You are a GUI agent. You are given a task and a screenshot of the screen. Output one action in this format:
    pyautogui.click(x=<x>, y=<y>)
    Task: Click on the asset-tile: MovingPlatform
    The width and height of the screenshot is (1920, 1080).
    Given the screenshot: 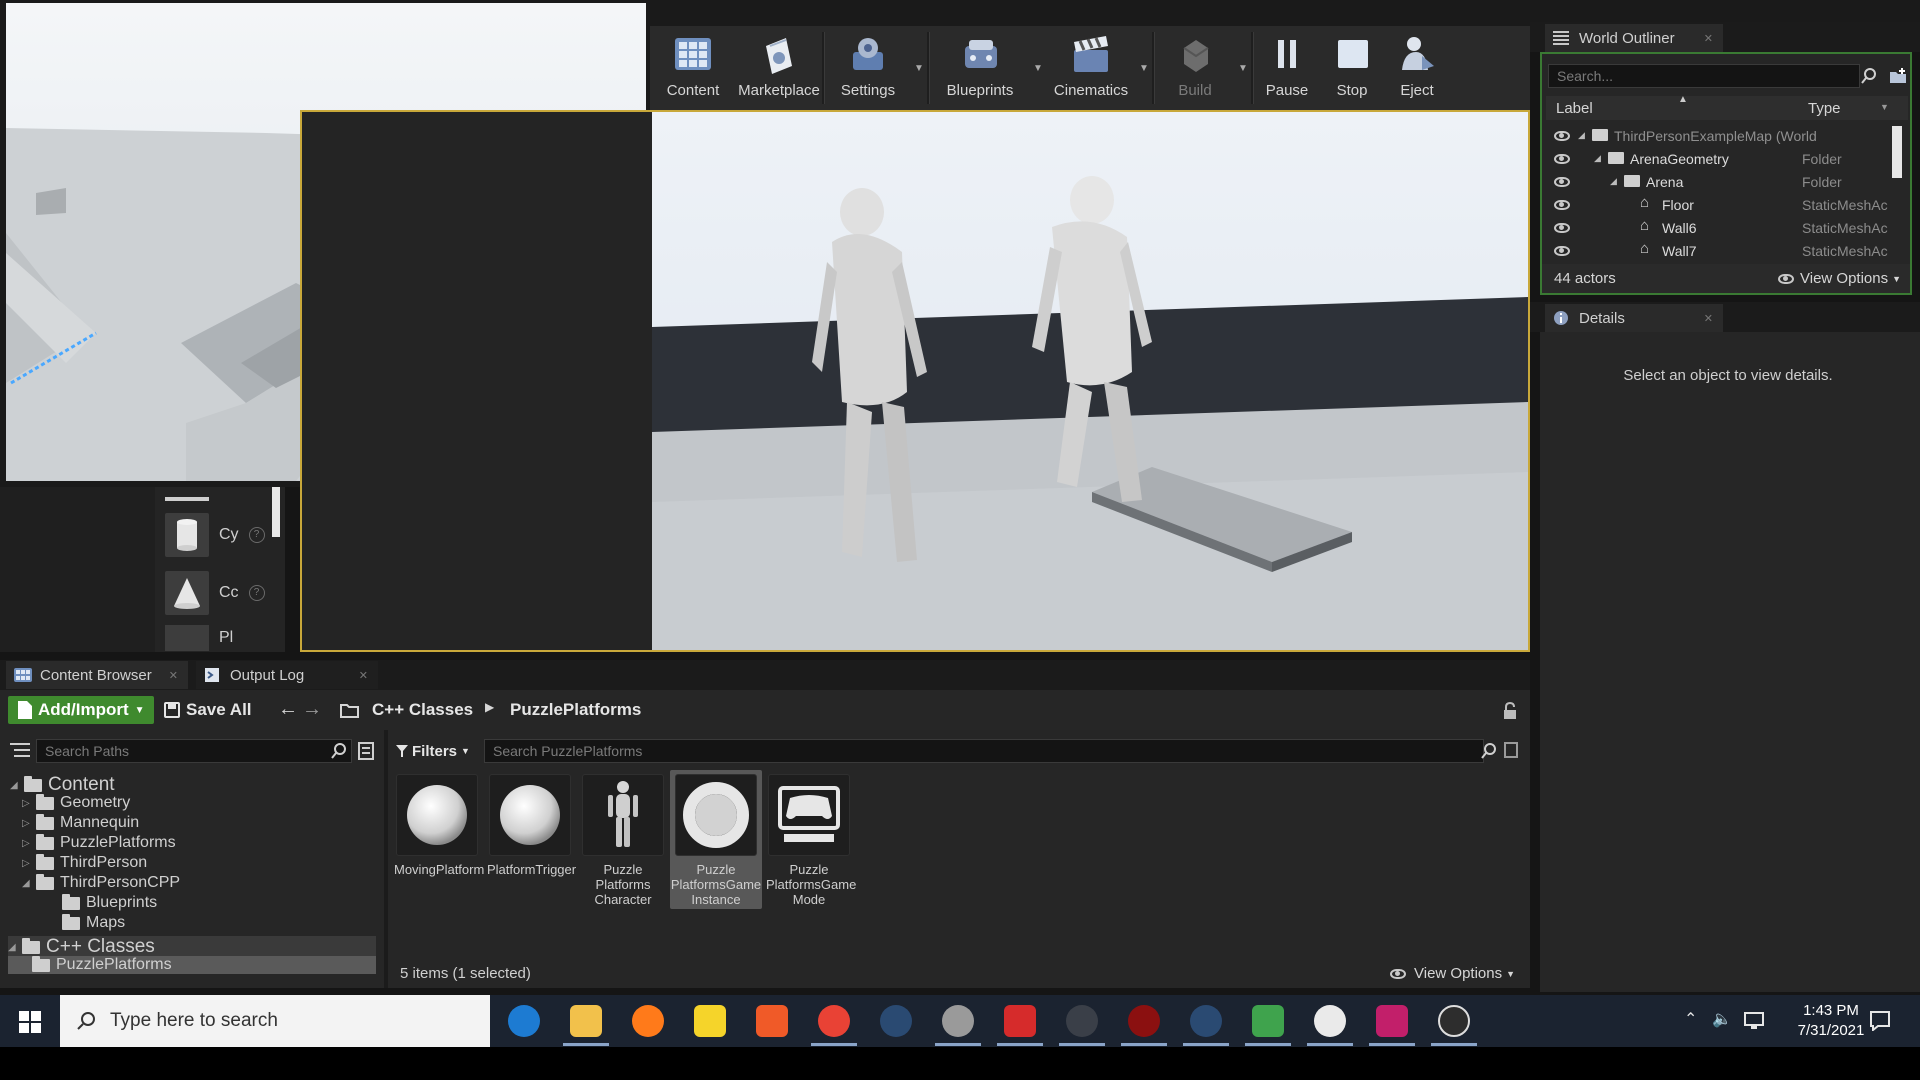 What is the action you would take?
    pyautogui.click(x=439, y=825)
    